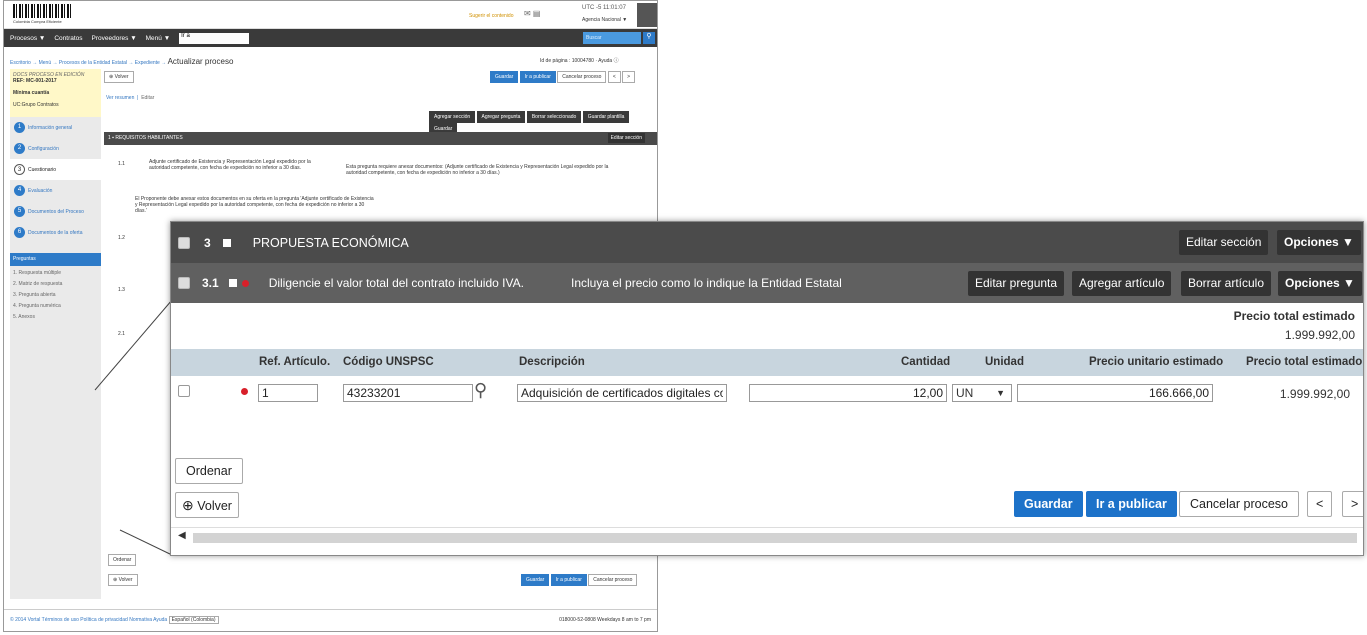 The image size is (1367, 635). I want to click on question-options-button: Opciones ▼, so click(1320, 283).